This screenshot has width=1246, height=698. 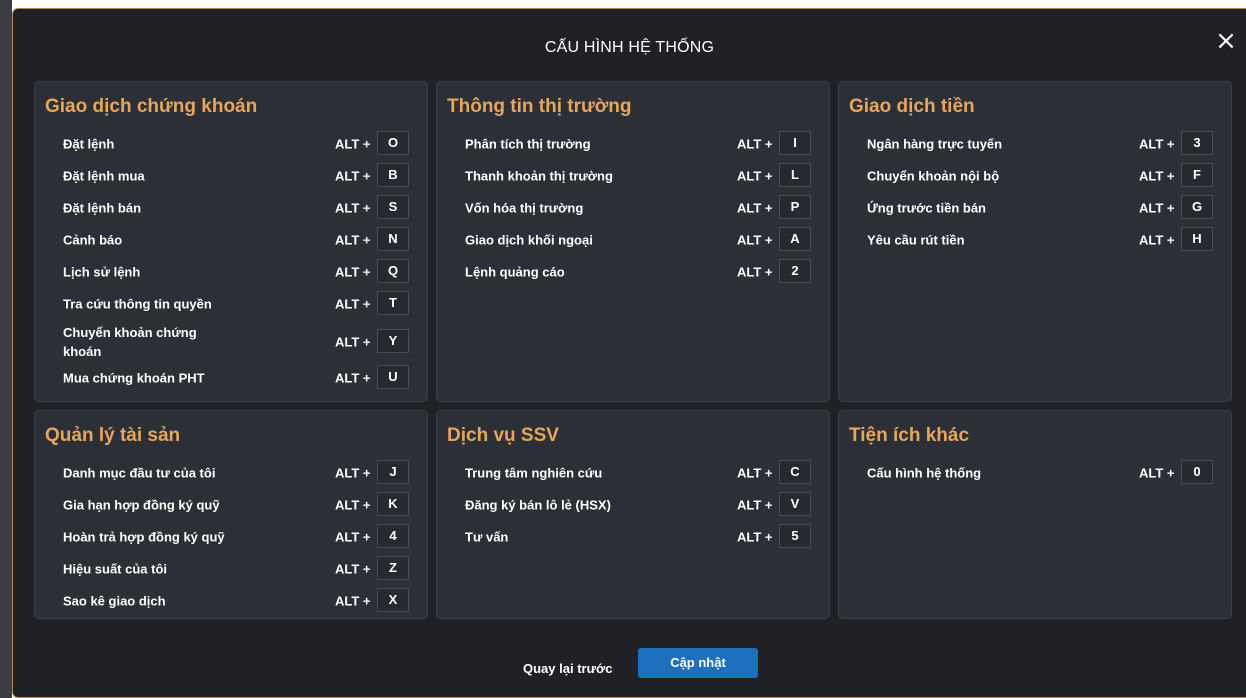 I want to click on shortcut-label: Giao dịch khối ngoại, so click(x=529, y=240).